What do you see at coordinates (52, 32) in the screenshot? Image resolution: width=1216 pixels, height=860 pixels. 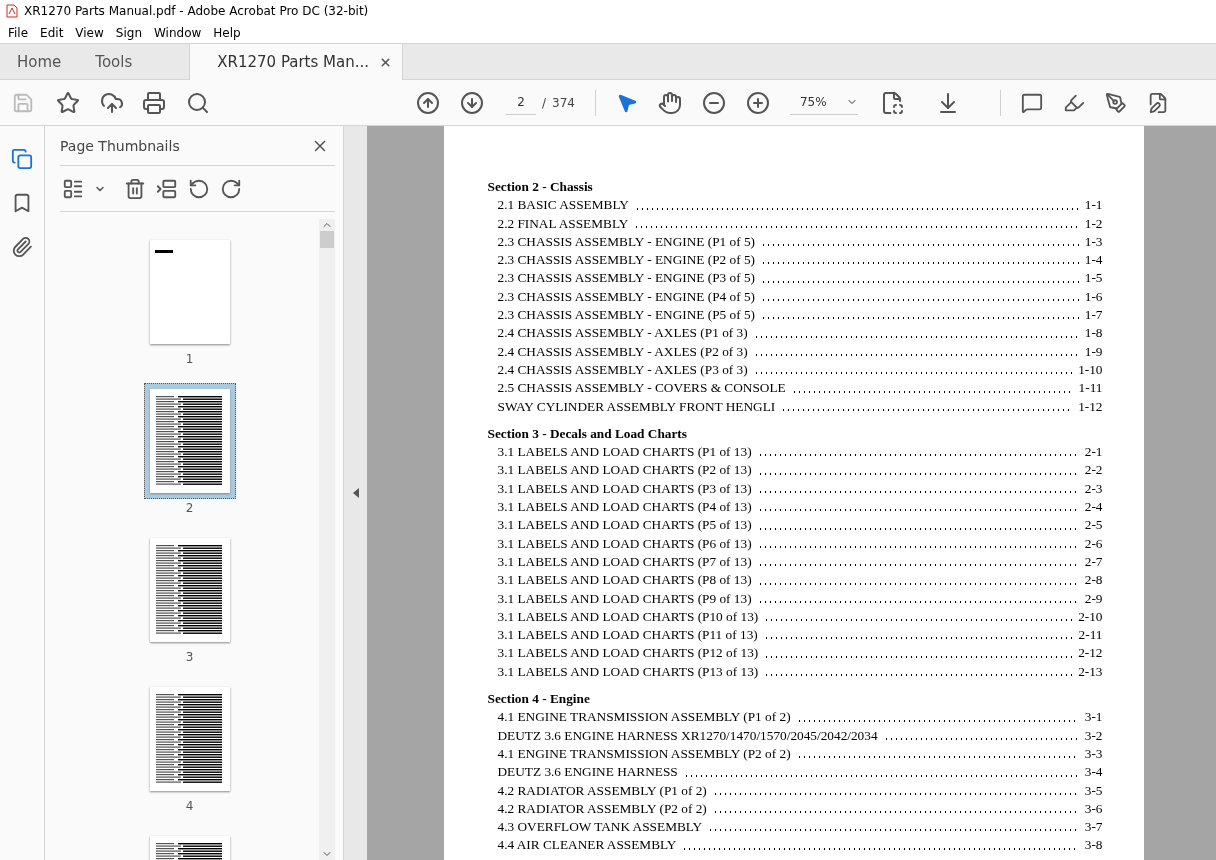 I see `menu-item: Edit` at bounding box center [52, 32].